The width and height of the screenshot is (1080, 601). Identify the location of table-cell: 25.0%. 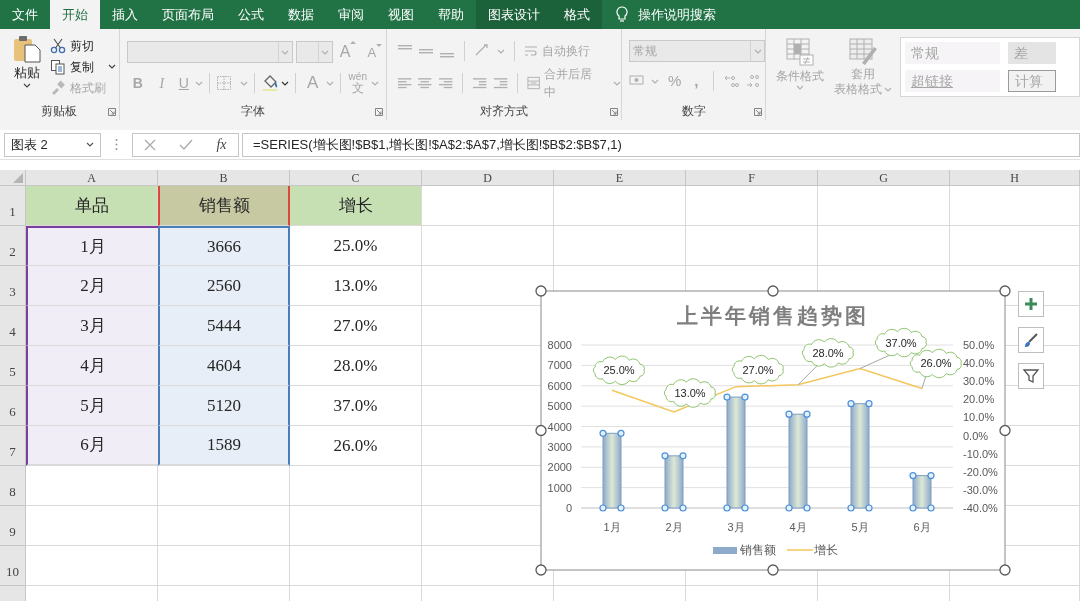
(356, 246).